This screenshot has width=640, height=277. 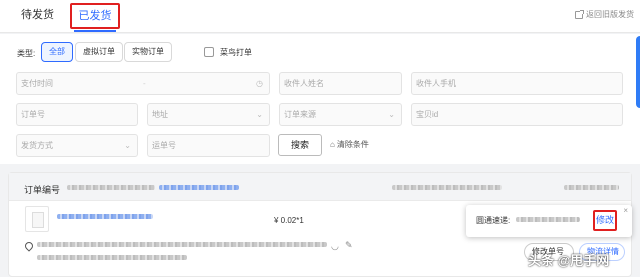 I want to click on order-source-placeholder: 订单来源, so click(x=300, y=114).